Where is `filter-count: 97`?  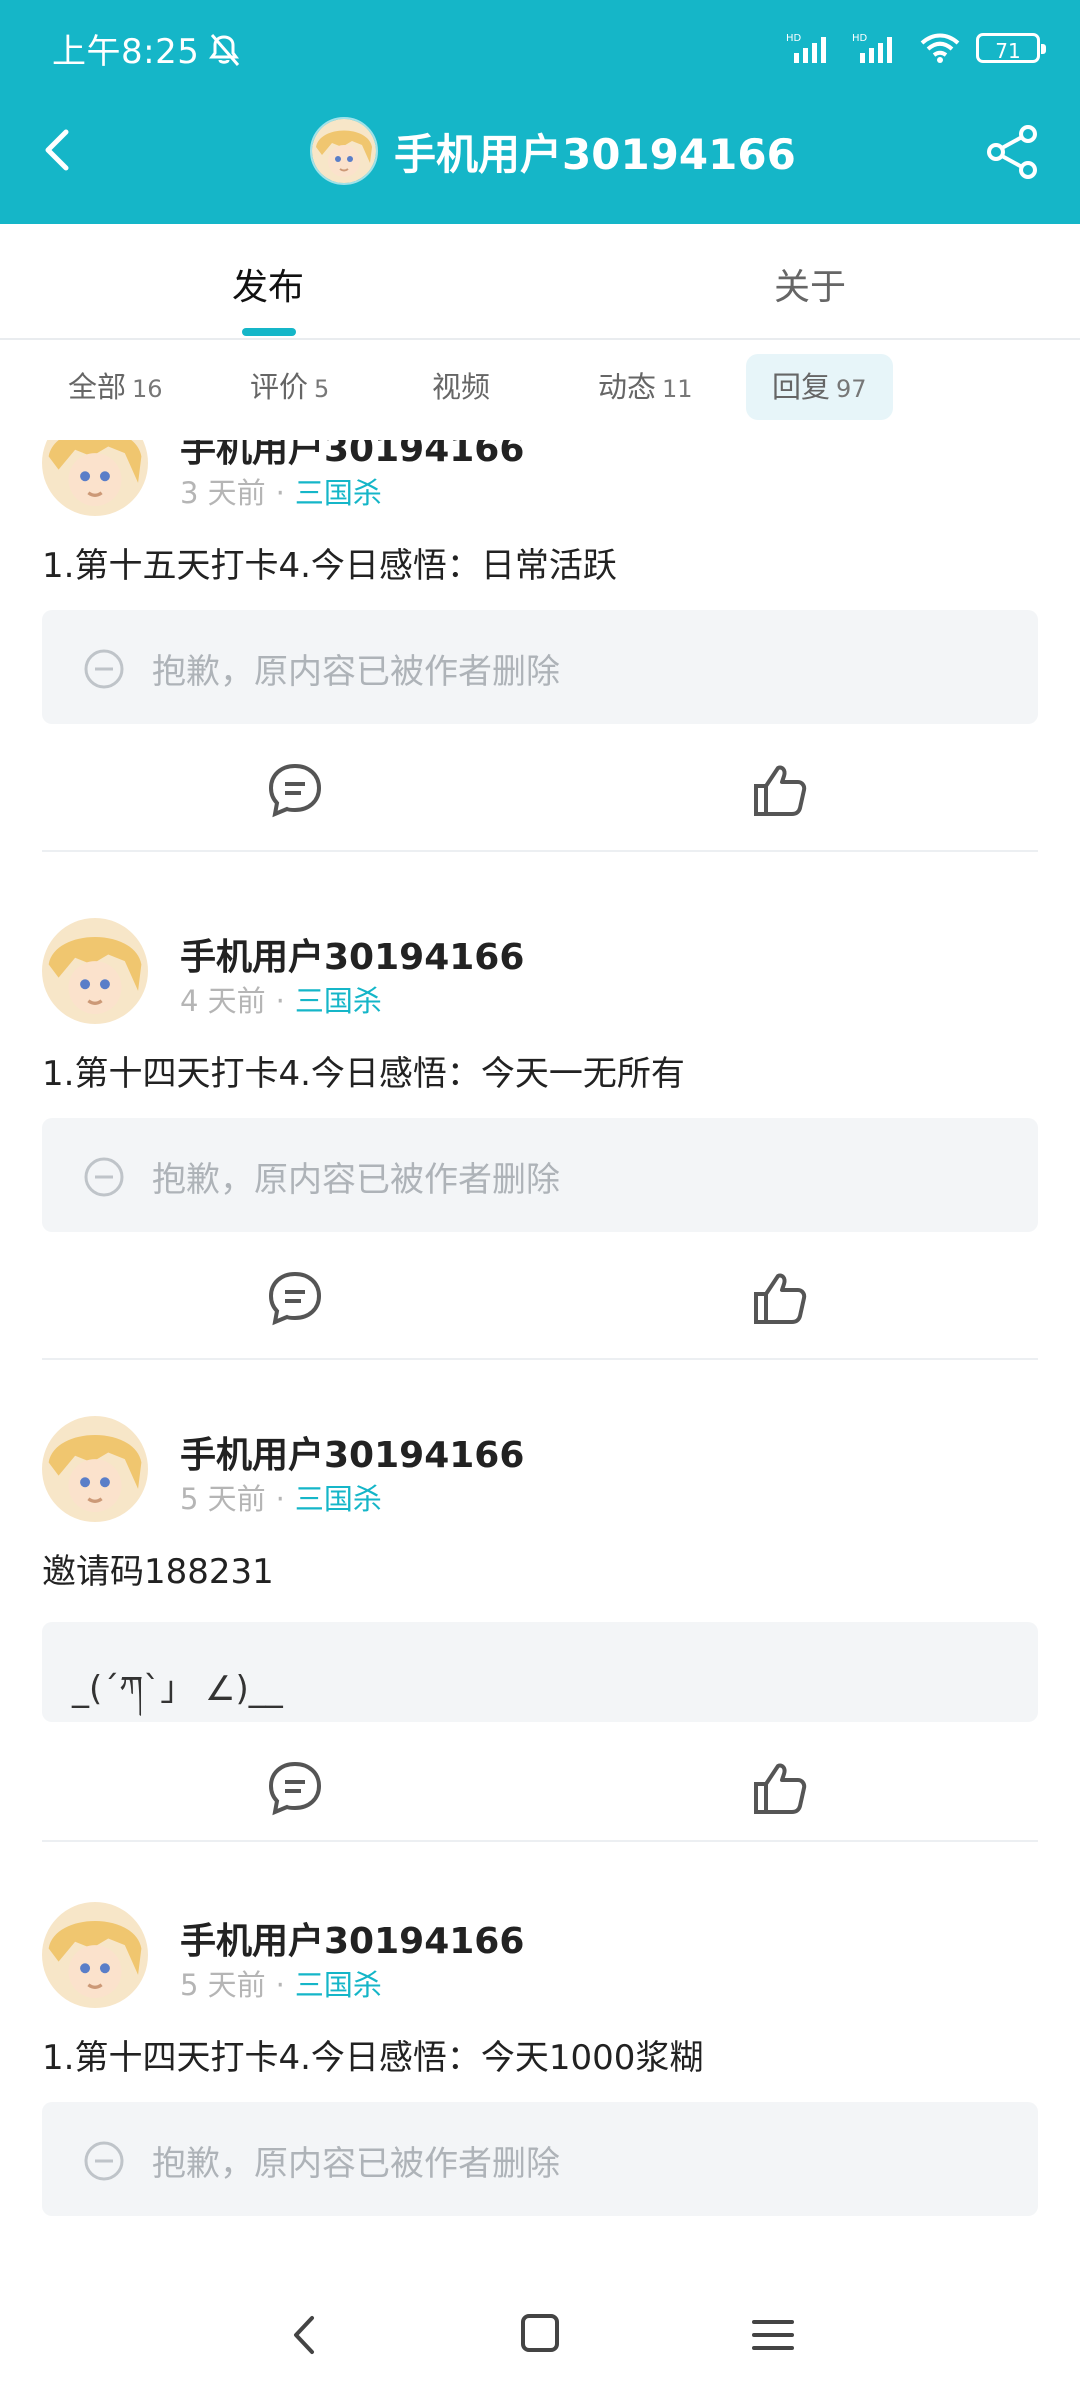
filter-count: 97 is located at coordinates (851, 389).